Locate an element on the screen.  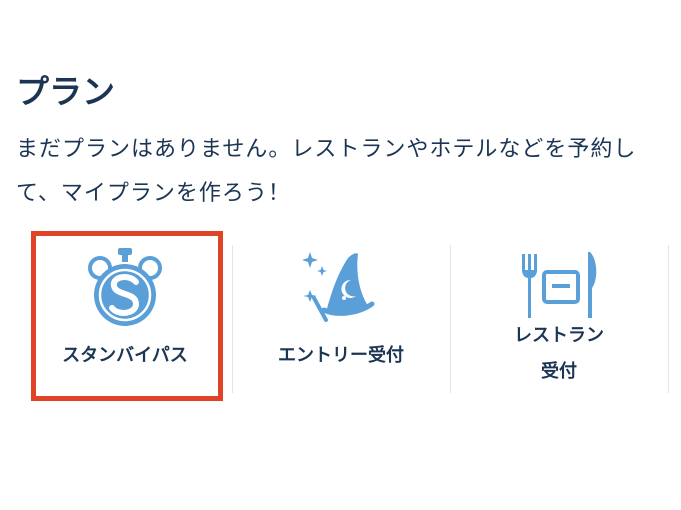
entry-request-label: エントリー受付 is located at coordinates (341, 355).